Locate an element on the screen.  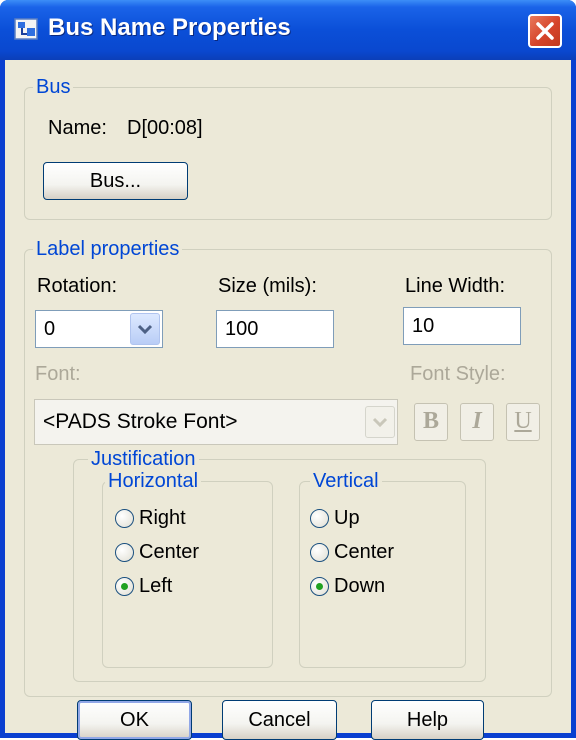
size-label: Size (mils): is located at coordinates (267, 286).